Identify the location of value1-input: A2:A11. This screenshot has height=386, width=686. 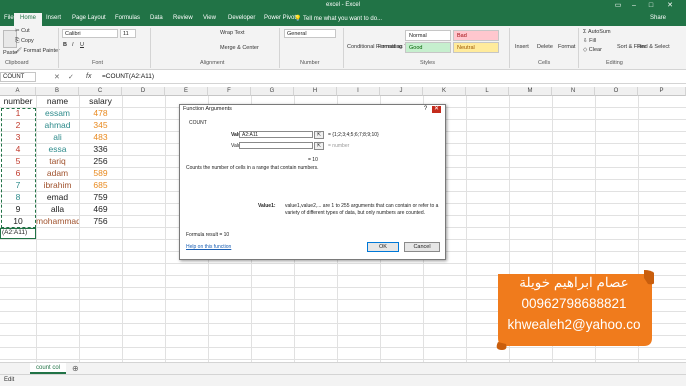
(276, 134).